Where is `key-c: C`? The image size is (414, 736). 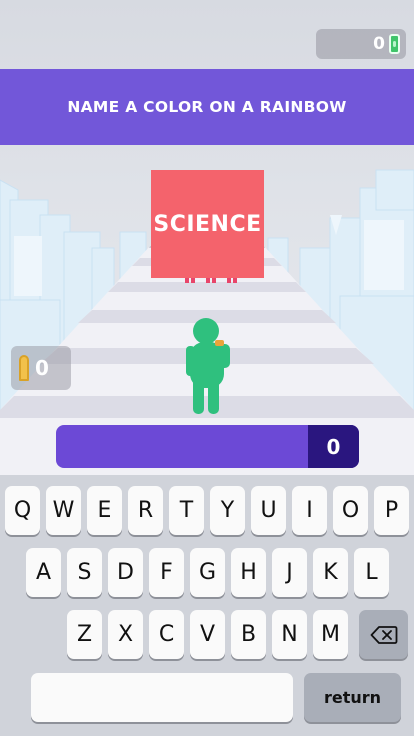 key-c: C is located at coordinates (166, 634).